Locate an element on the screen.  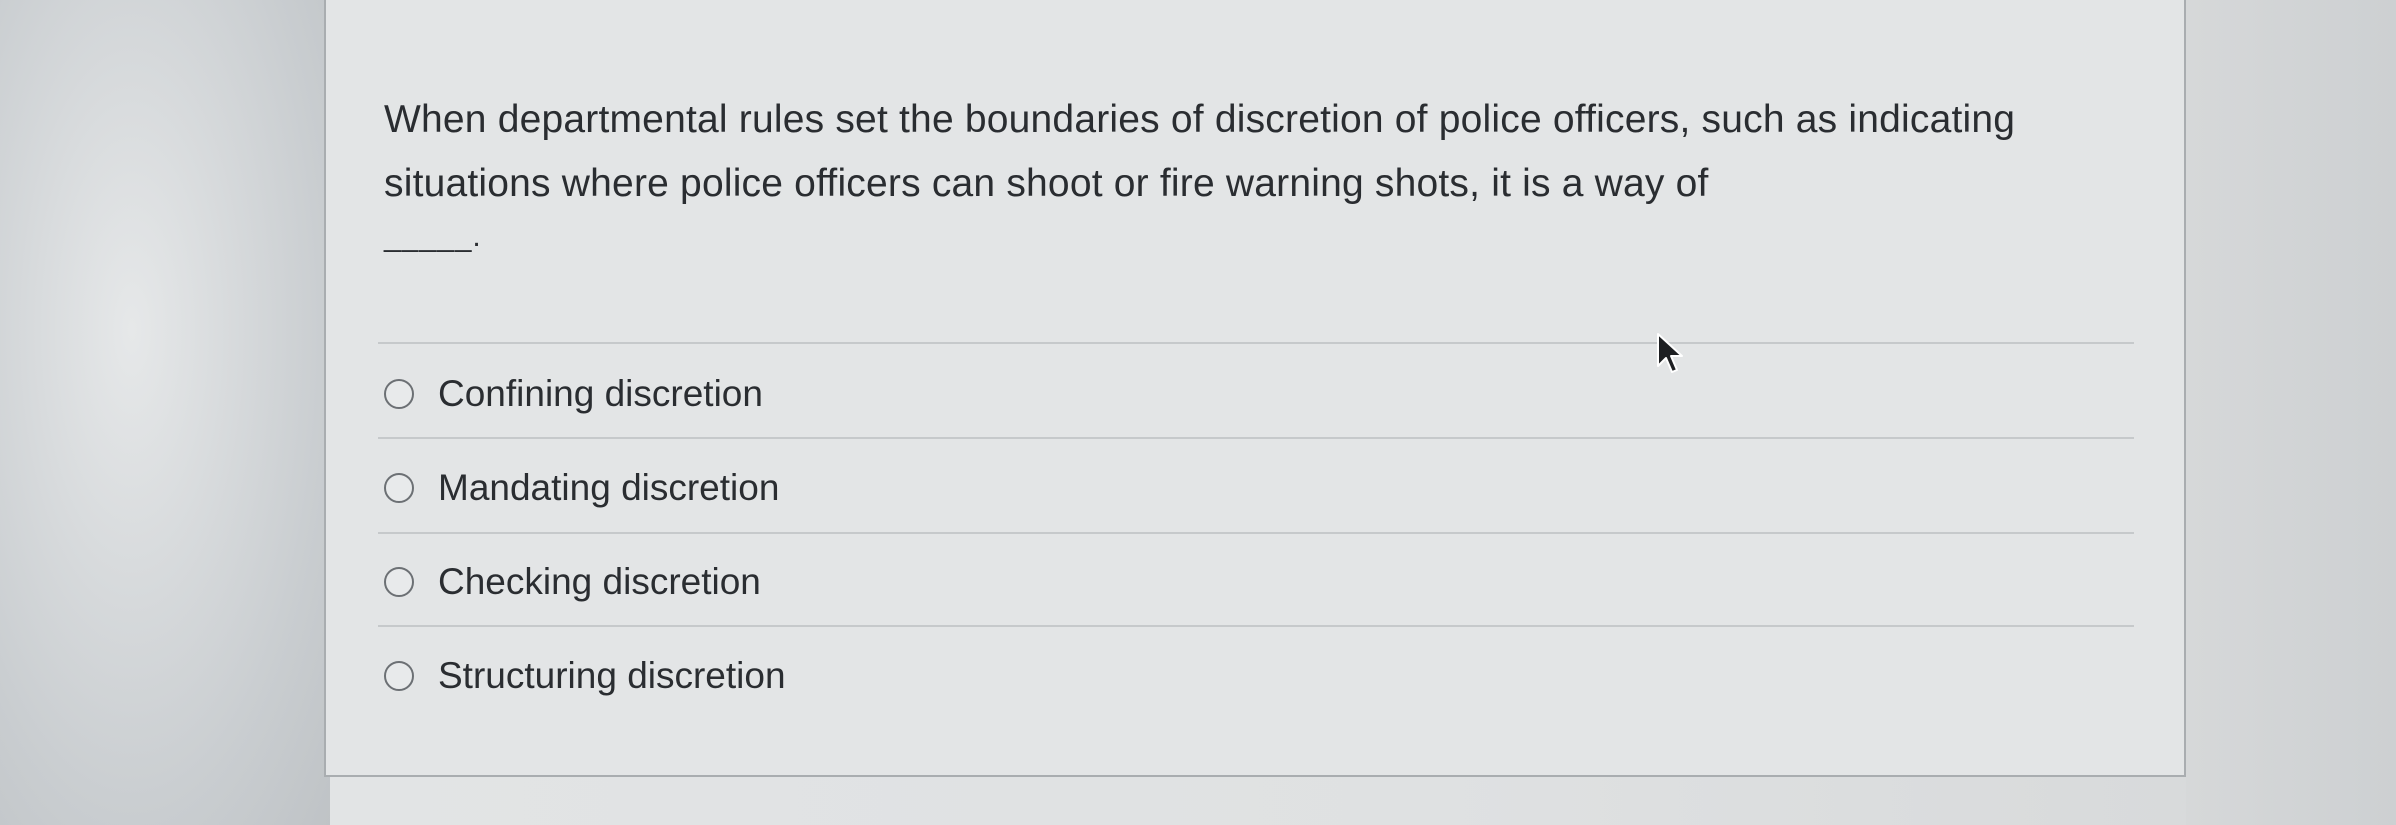
answer-option-2: Mandating discretion is located at coordinates (581, 488).